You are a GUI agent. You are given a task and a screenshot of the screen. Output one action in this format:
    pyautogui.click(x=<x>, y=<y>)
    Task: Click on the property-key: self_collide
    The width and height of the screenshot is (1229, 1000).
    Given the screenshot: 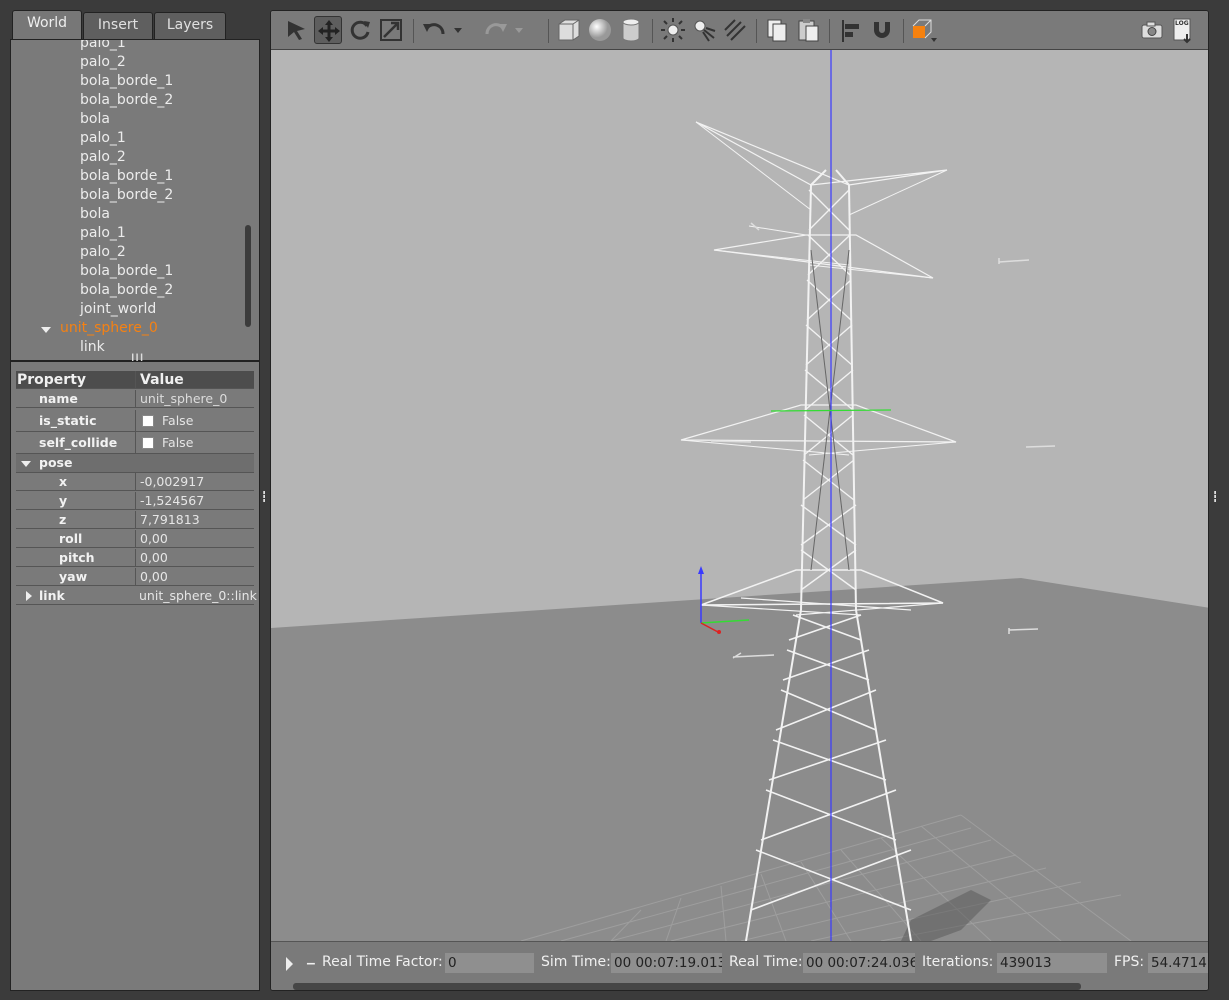 What is the action you would take?
    pyautogui.click(x=78, y=442)
    